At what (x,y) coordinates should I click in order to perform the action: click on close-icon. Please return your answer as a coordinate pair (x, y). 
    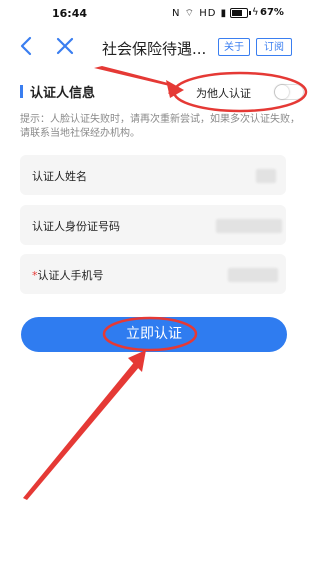
    Looking at the image, I should click on (65, 46).